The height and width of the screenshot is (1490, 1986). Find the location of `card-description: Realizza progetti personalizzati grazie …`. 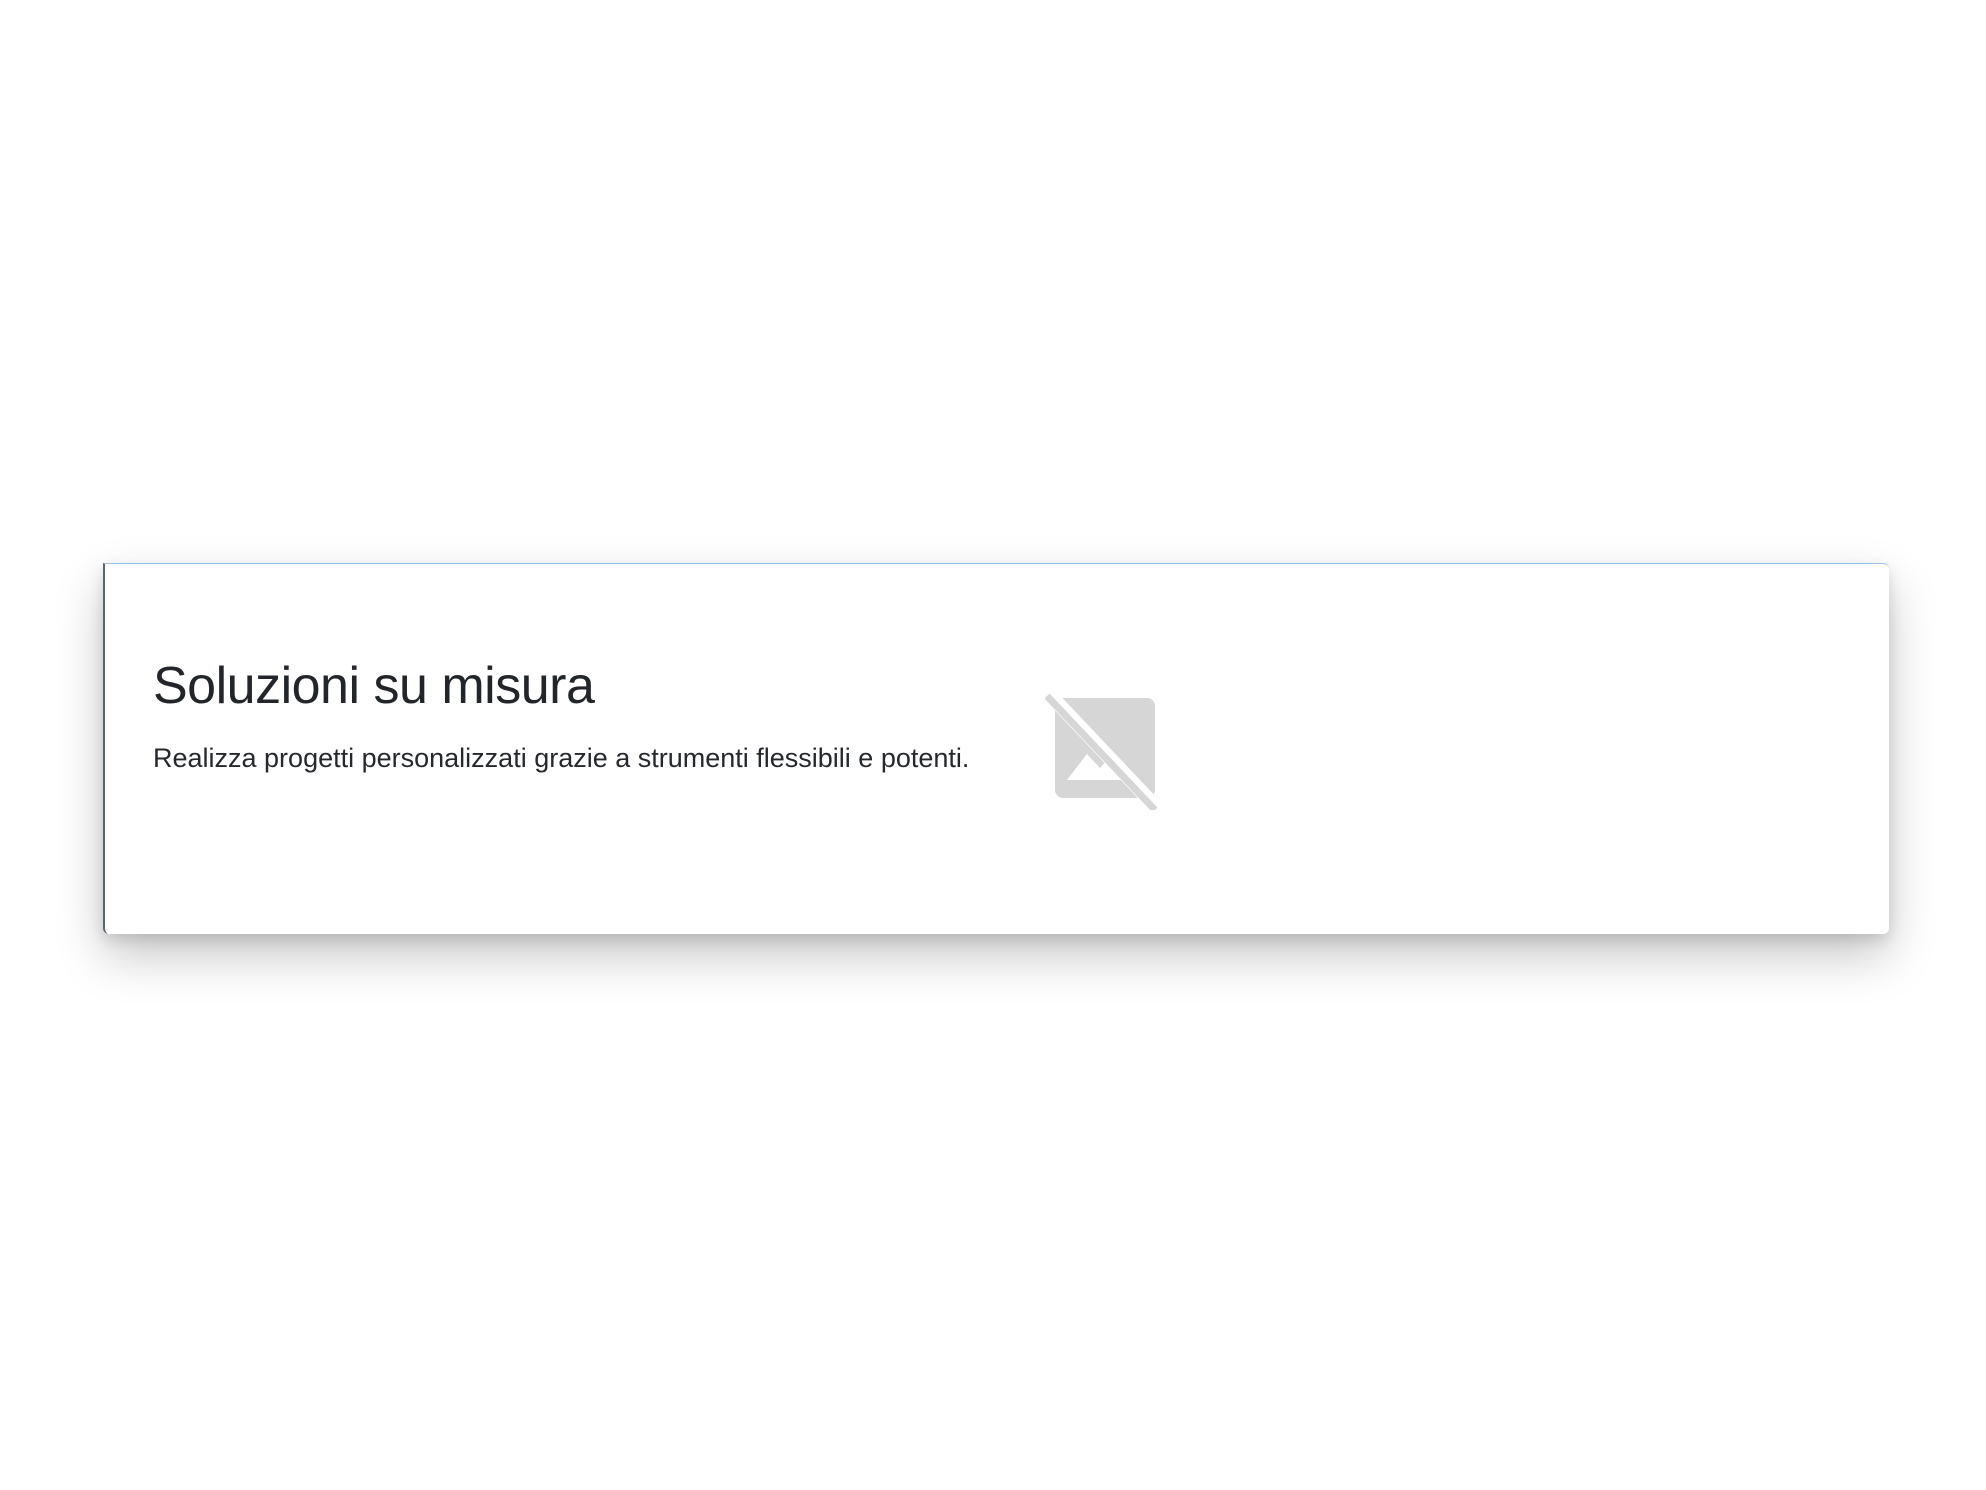

card-description: Realizza progetti personalizzati grazie … is located at coordinates (561, 758).